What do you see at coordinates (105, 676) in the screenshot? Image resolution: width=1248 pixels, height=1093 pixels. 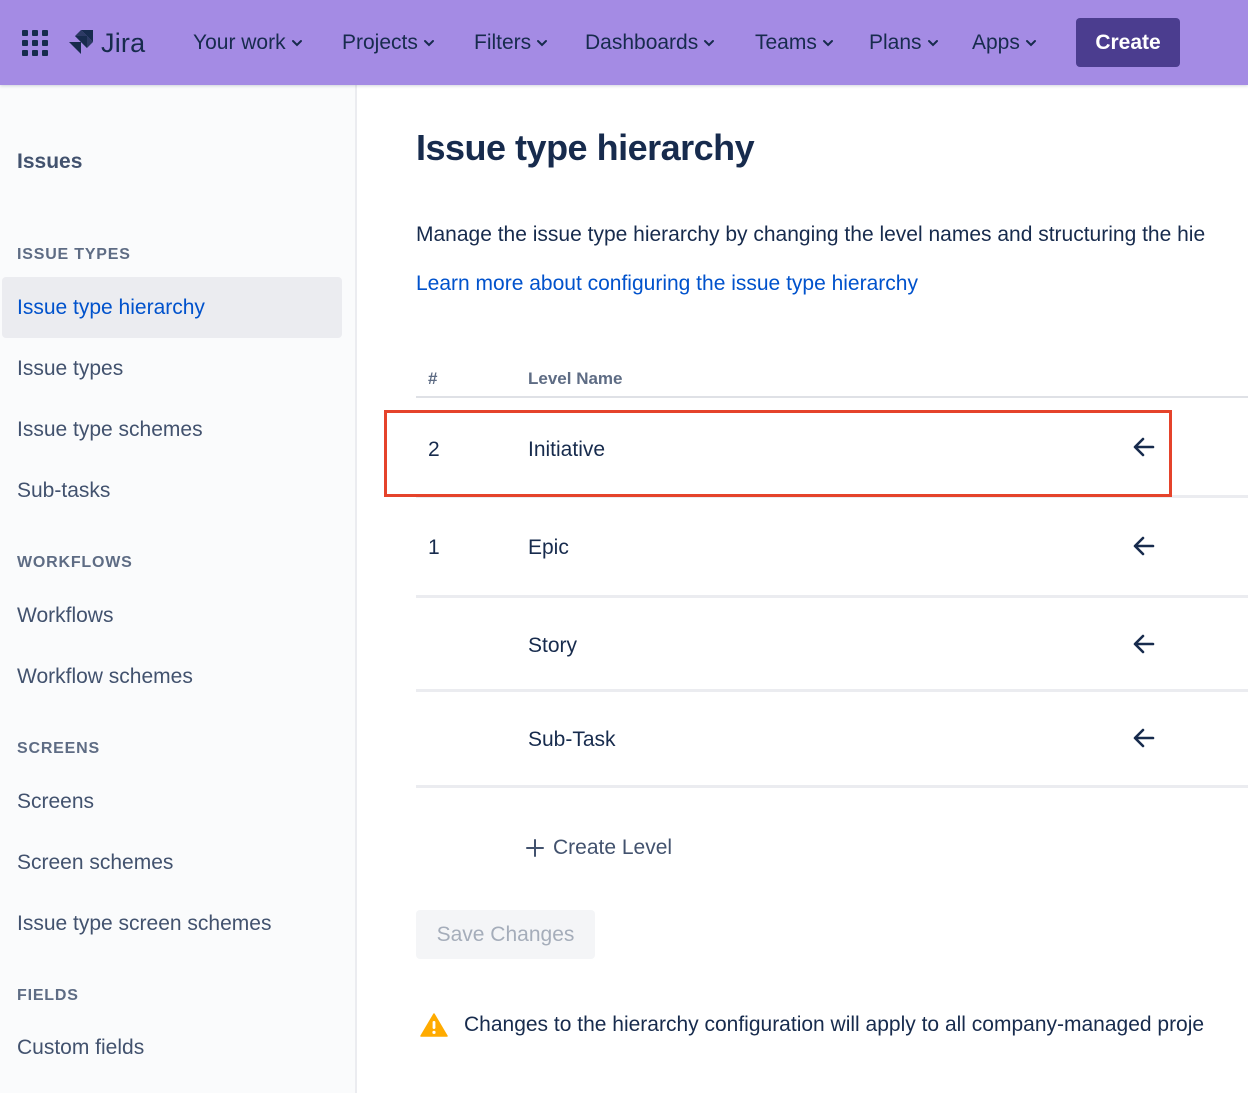 I see `sidebar-item-label: Workflow schemes` at bounding box center [105, 676].